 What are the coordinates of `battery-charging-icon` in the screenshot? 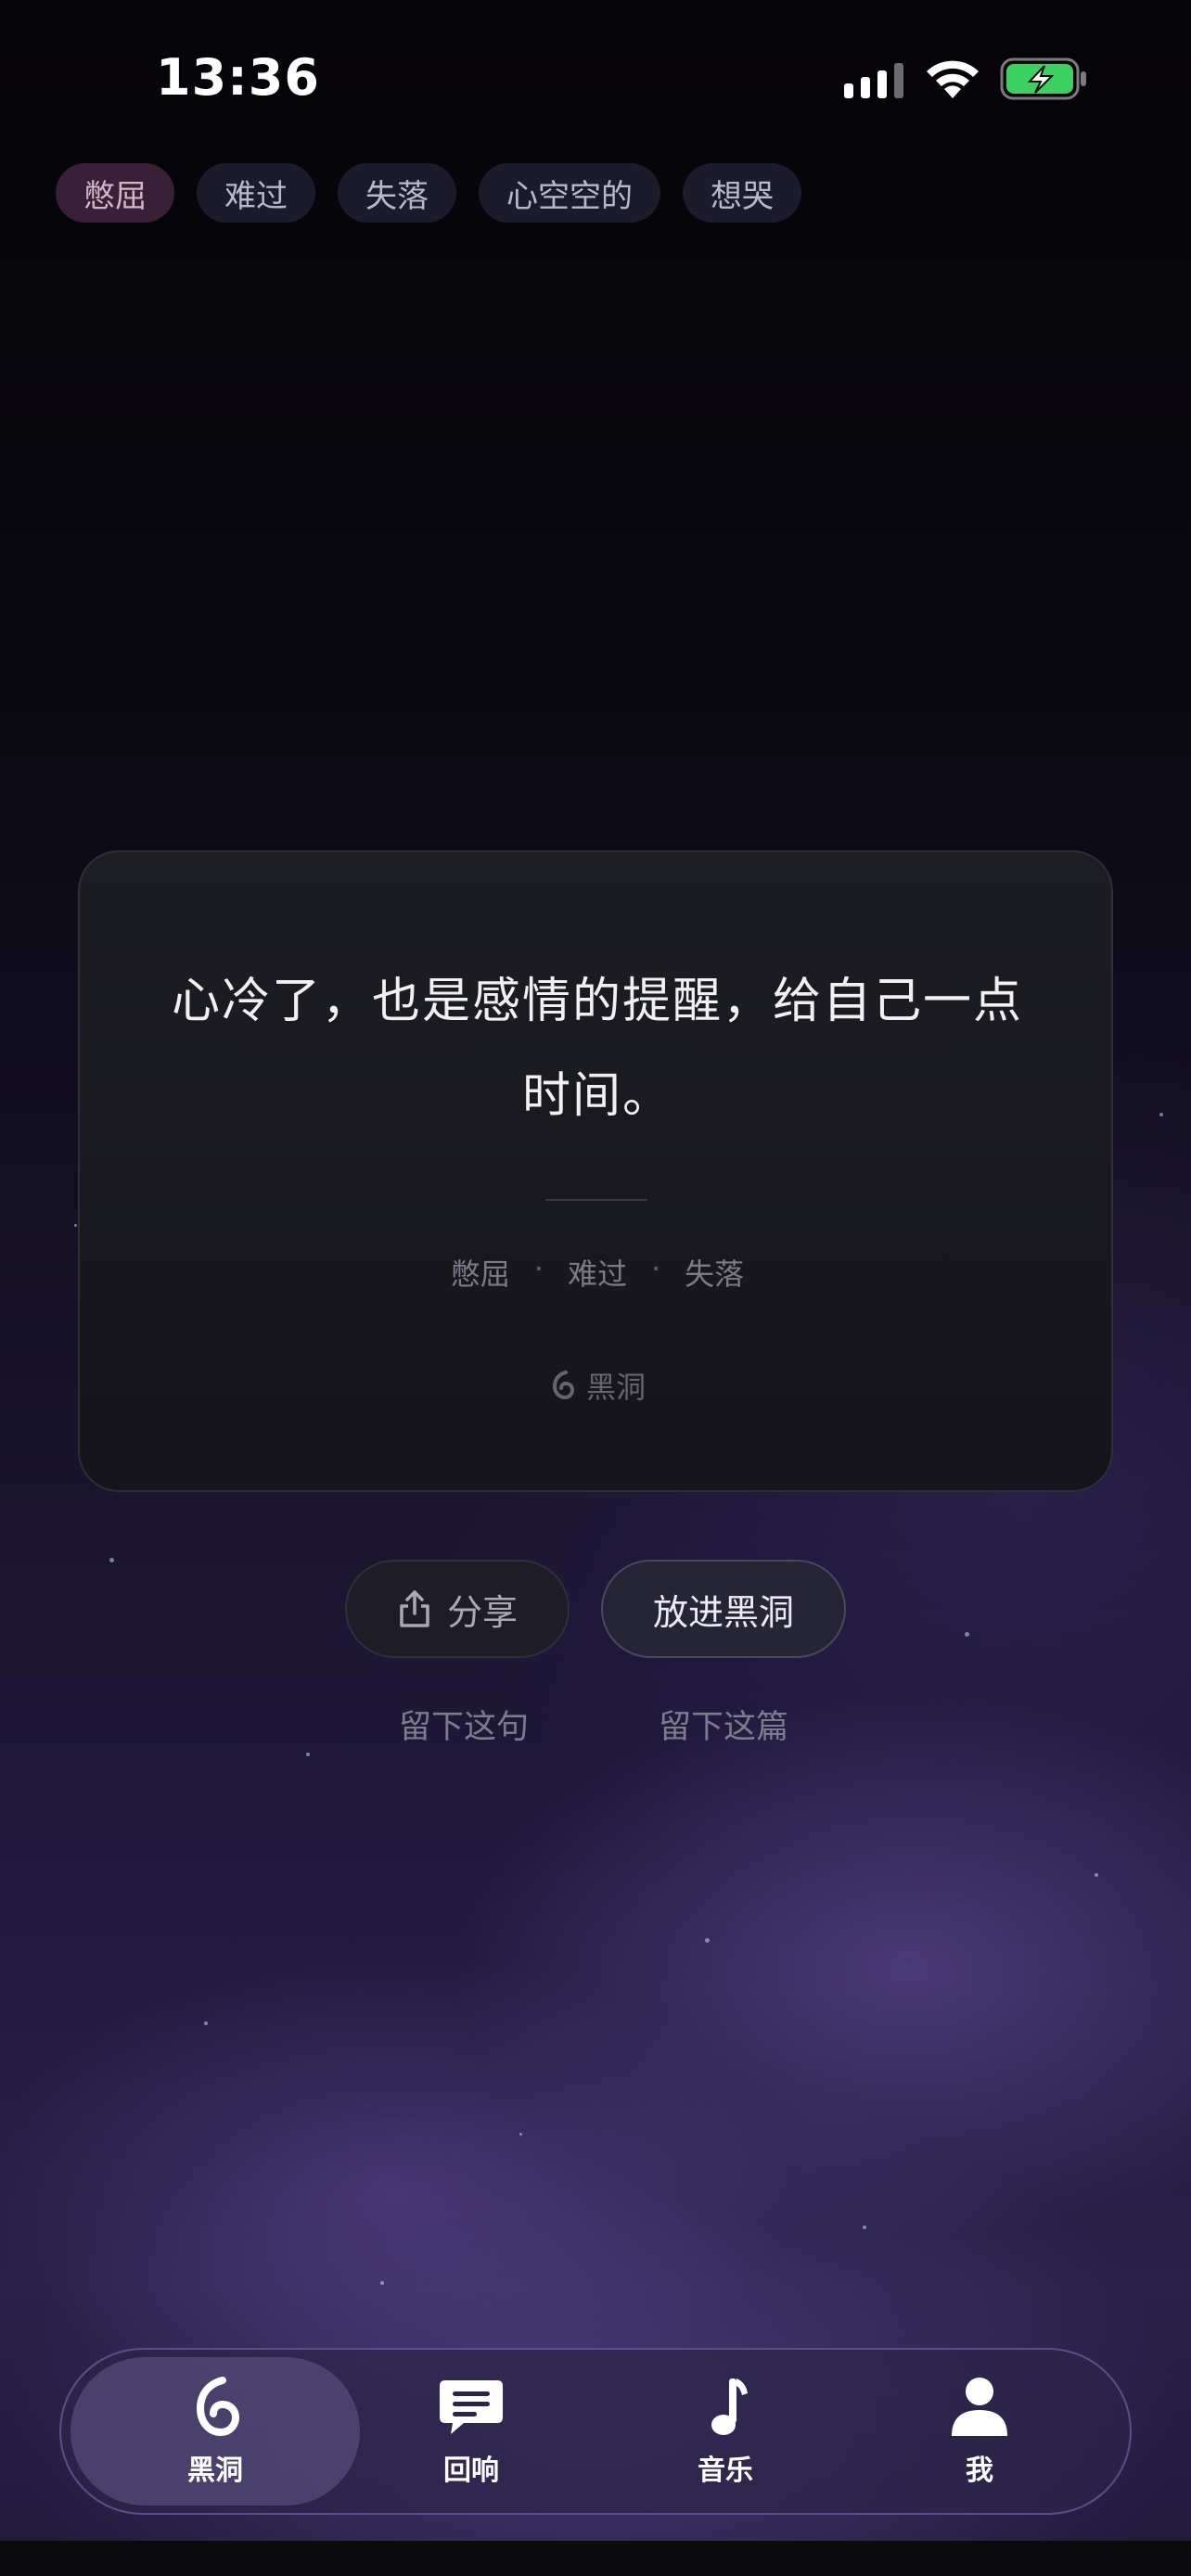 It's located at (1043, 79).